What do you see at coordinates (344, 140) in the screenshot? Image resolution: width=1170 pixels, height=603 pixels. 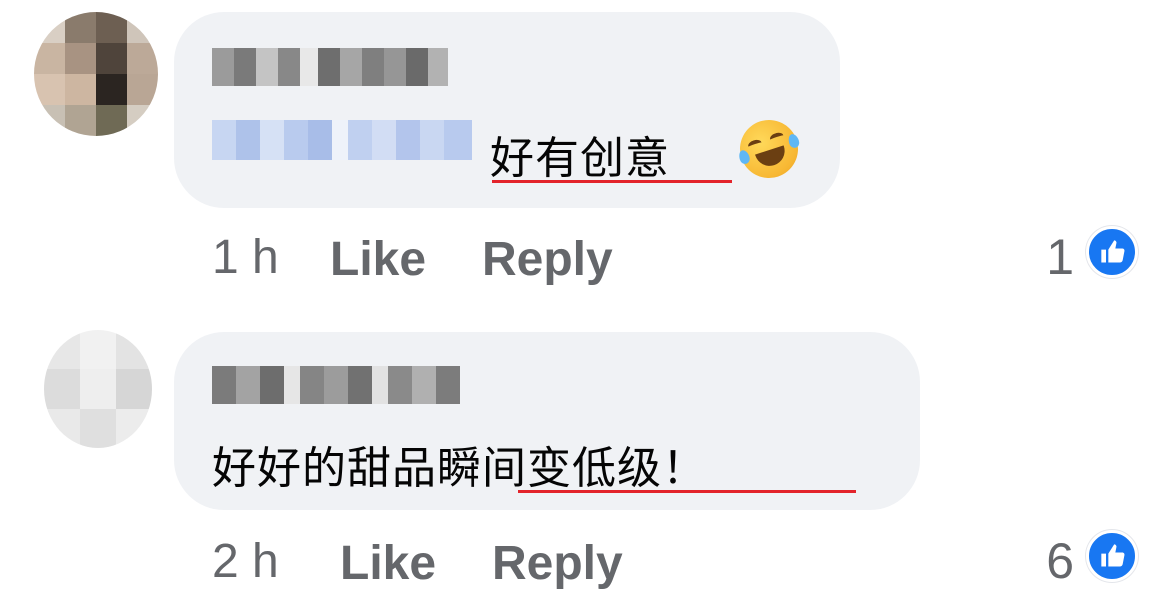 I see `mention-name-redacted` at bounding box center [344, 140].